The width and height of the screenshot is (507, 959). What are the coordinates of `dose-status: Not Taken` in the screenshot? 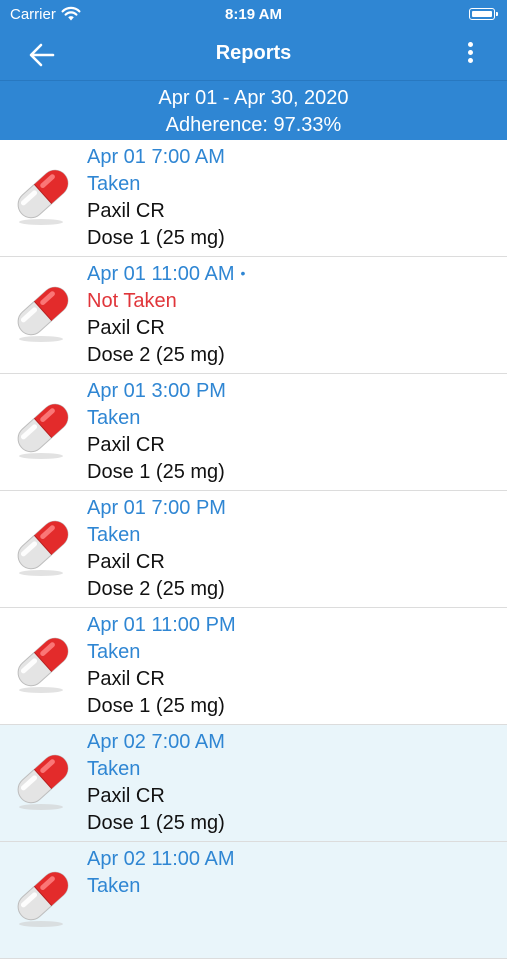 It's located at (132, 301).